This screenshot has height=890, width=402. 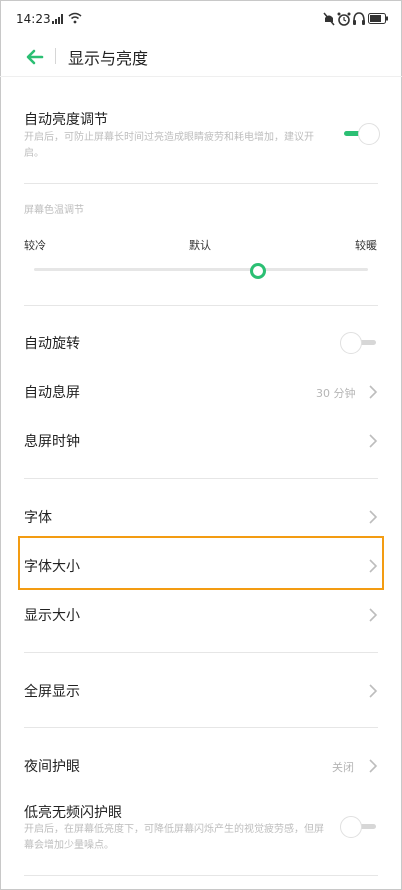 I want to click on wifi-icon, so click(x=75, y=18).